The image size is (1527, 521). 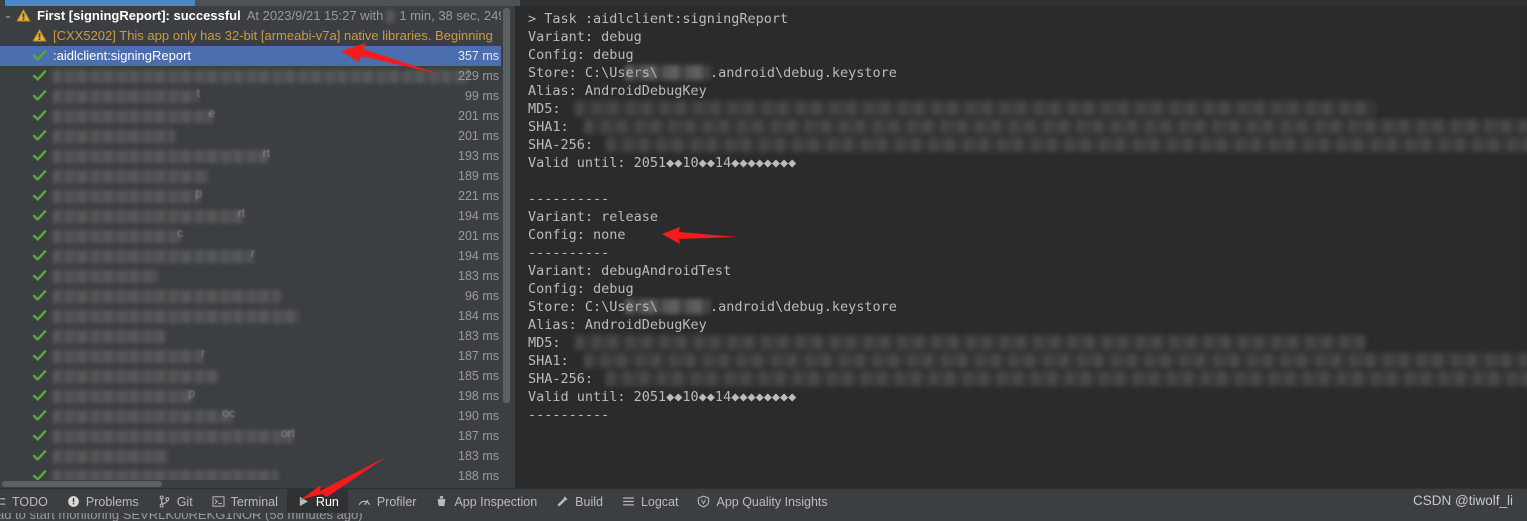 I want to click on task-label-redacted: e, so click(x=134, y=116).